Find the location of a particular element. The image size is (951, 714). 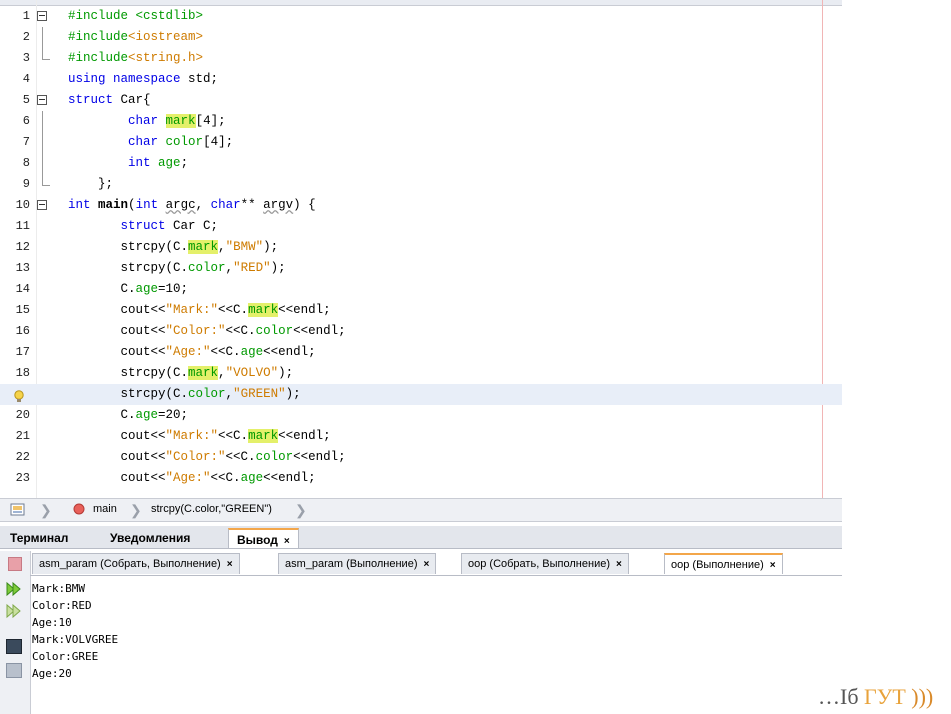

code-text: strcpy(C.mark,"BMW"); is located at coordinates (173, 247).